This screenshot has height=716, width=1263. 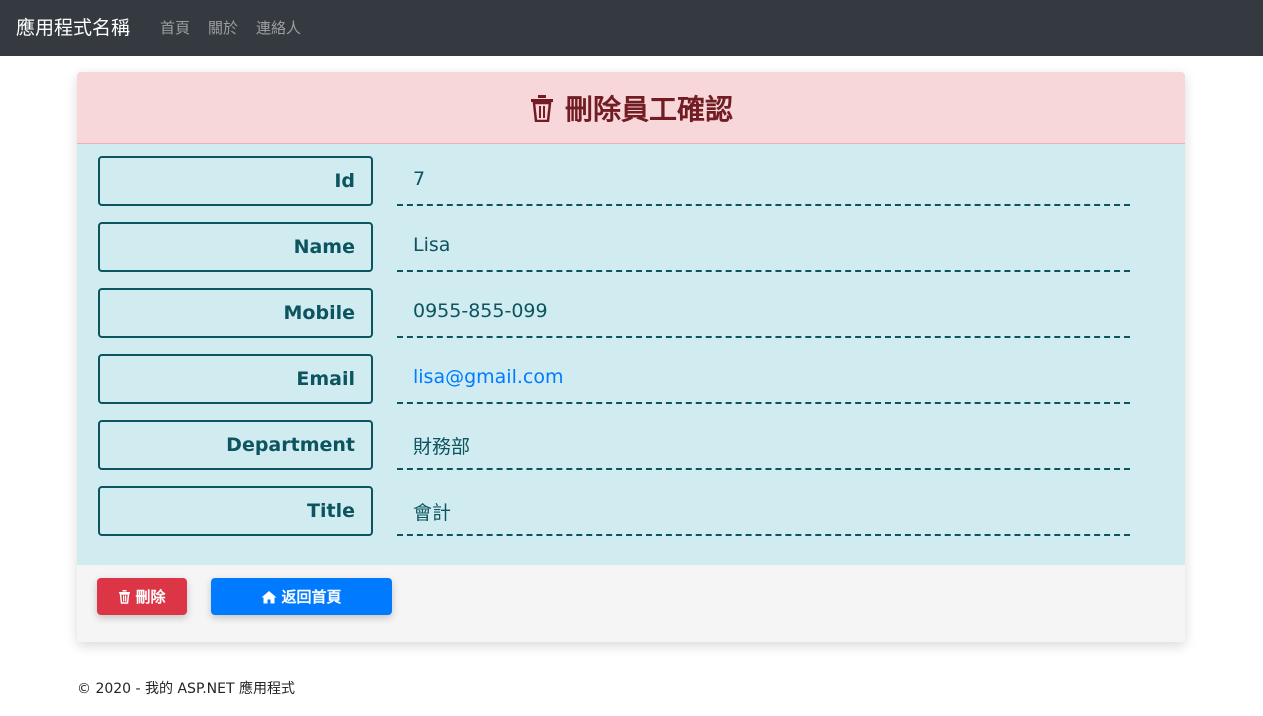 I want to click on field-row-id: Id 7, so click(x=631, y=177).